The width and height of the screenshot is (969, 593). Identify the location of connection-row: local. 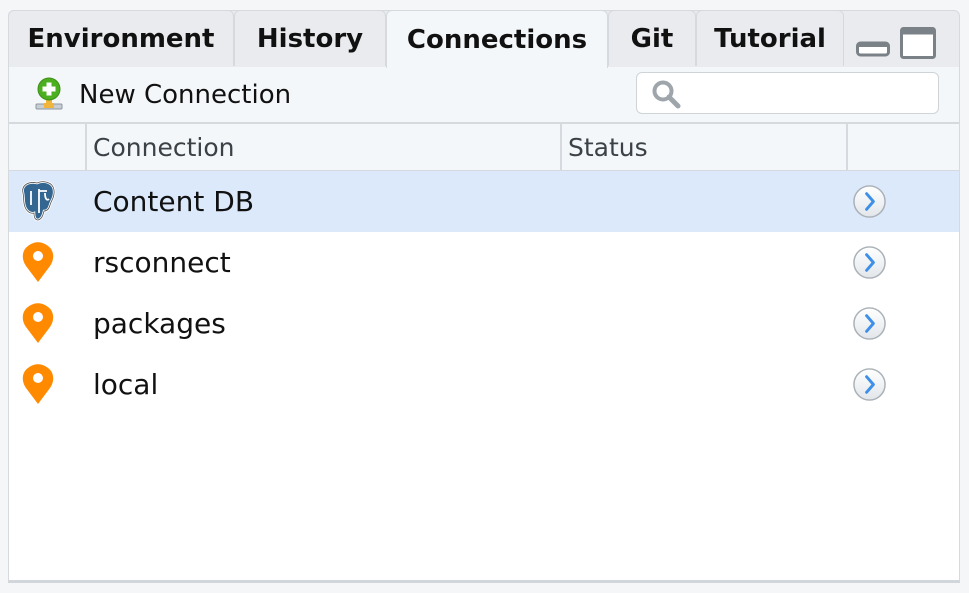
(484, 384).